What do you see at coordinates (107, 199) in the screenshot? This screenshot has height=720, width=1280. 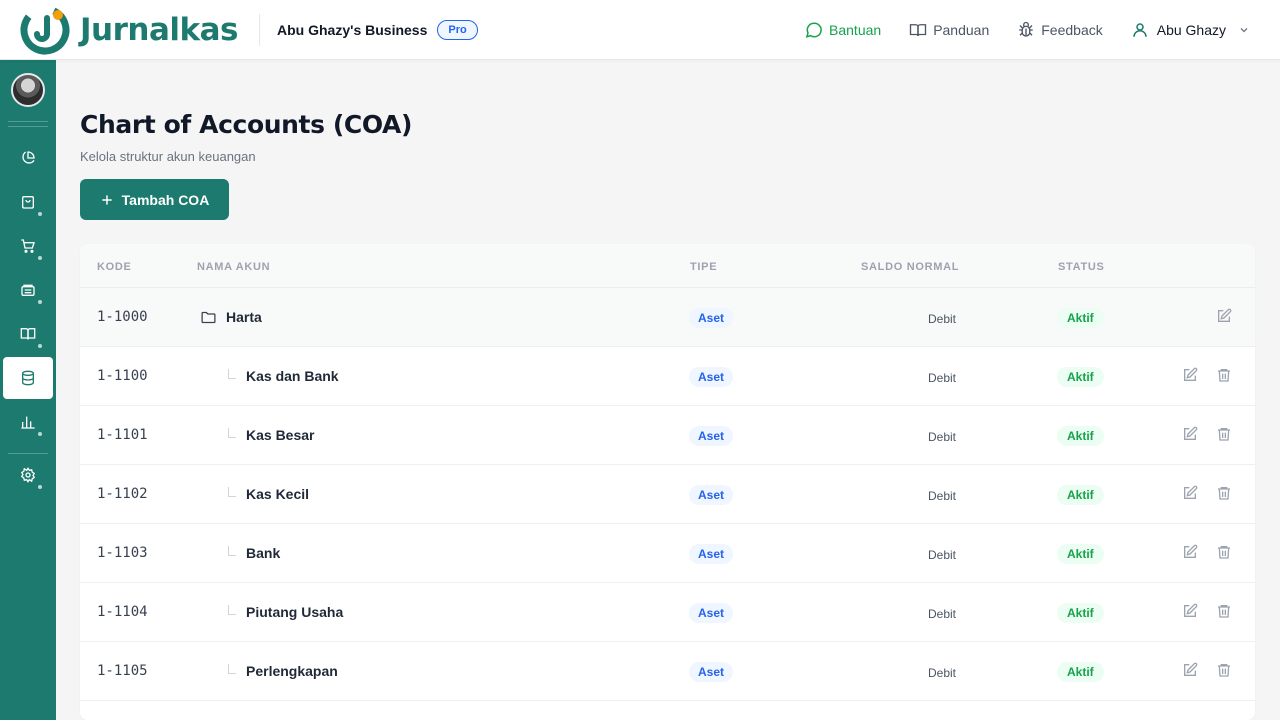 I see `plus-icon` at bounding box center [107, 199].